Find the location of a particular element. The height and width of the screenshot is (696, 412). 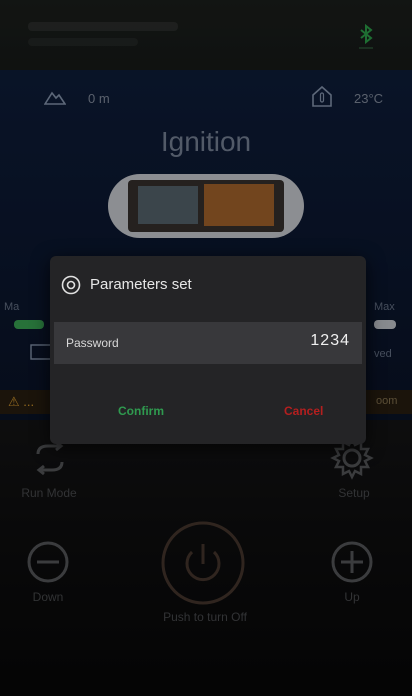

password-label: Password is located at coordinates (92, 343).